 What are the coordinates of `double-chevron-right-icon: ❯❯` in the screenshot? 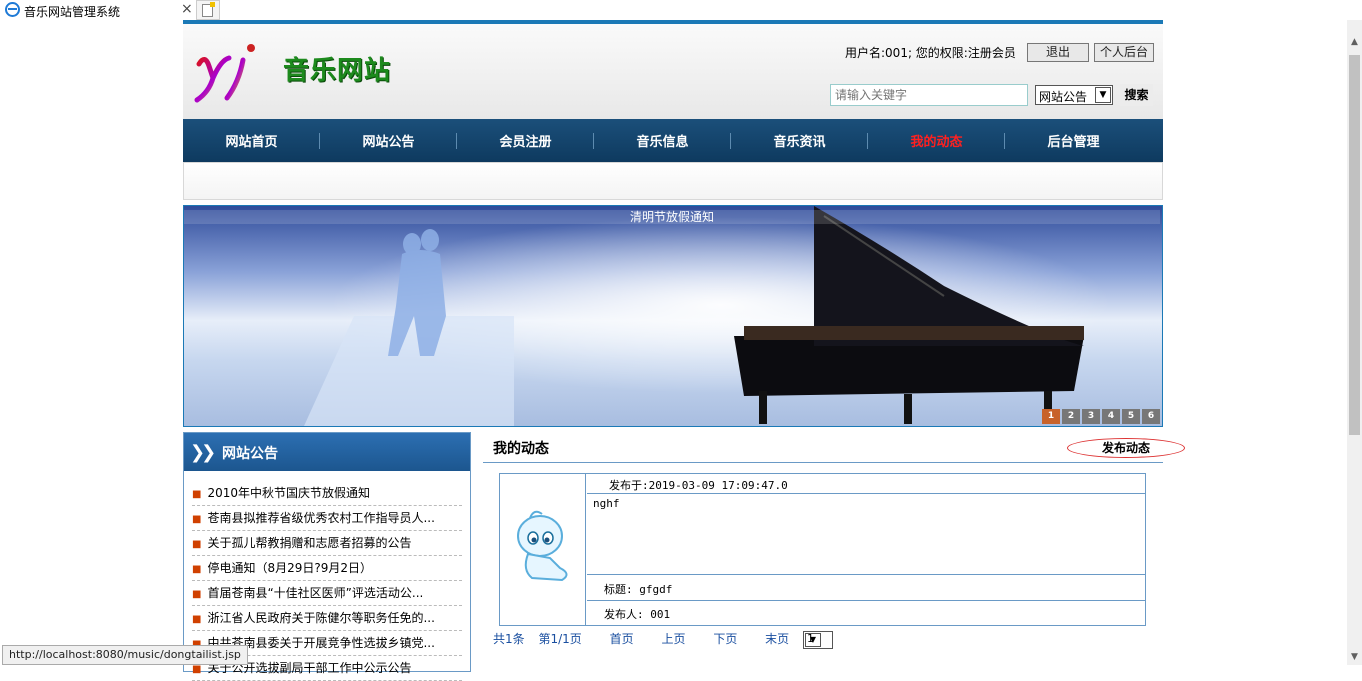 It's located at (203, 452).